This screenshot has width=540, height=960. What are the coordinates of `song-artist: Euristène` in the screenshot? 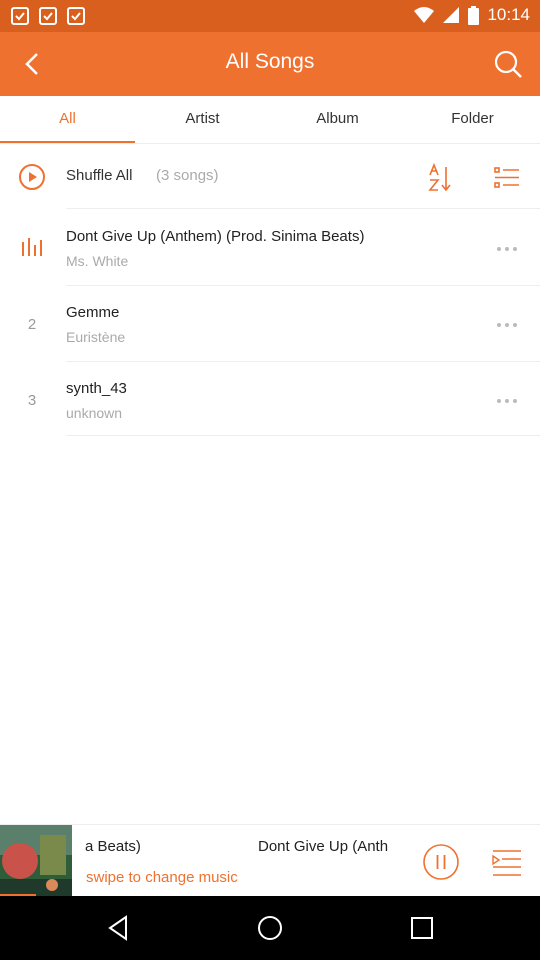 It's located at (96, 337).